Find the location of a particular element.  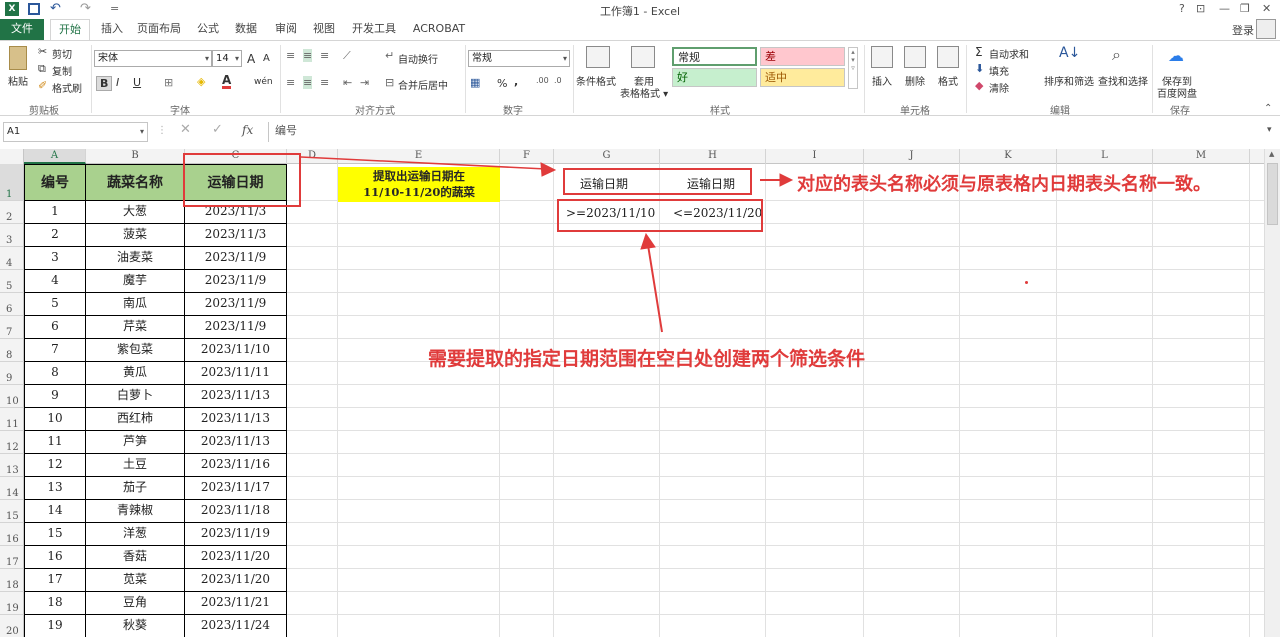

login-link: 登录 is located at coordinates (1243, 30).